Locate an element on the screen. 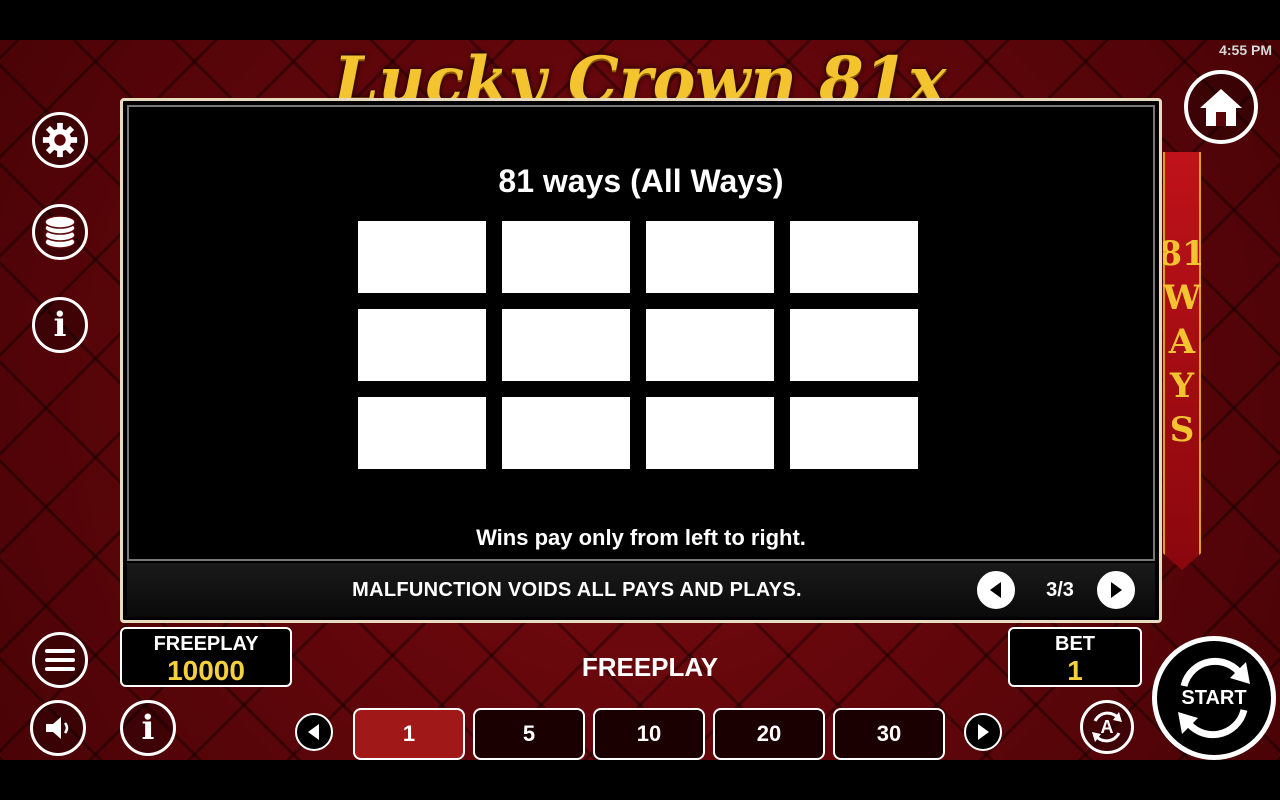 The image size is (1280, 800). bet-label: BET is located at coordinates (1075, 644).